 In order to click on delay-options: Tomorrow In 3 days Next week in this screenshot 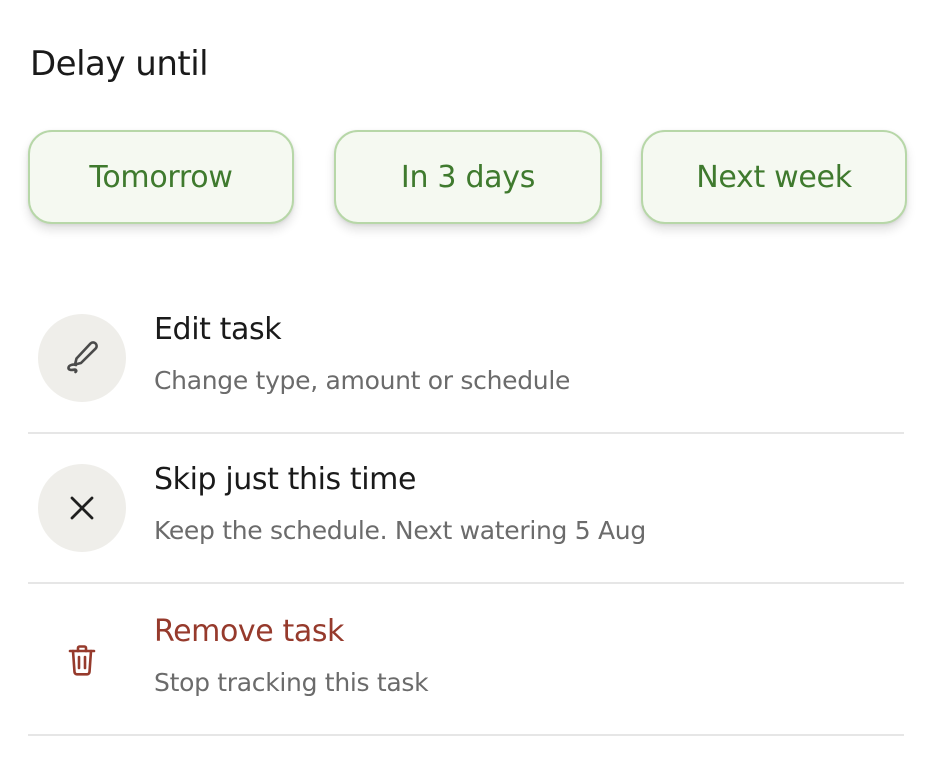, I will do `click(468, 178)`.